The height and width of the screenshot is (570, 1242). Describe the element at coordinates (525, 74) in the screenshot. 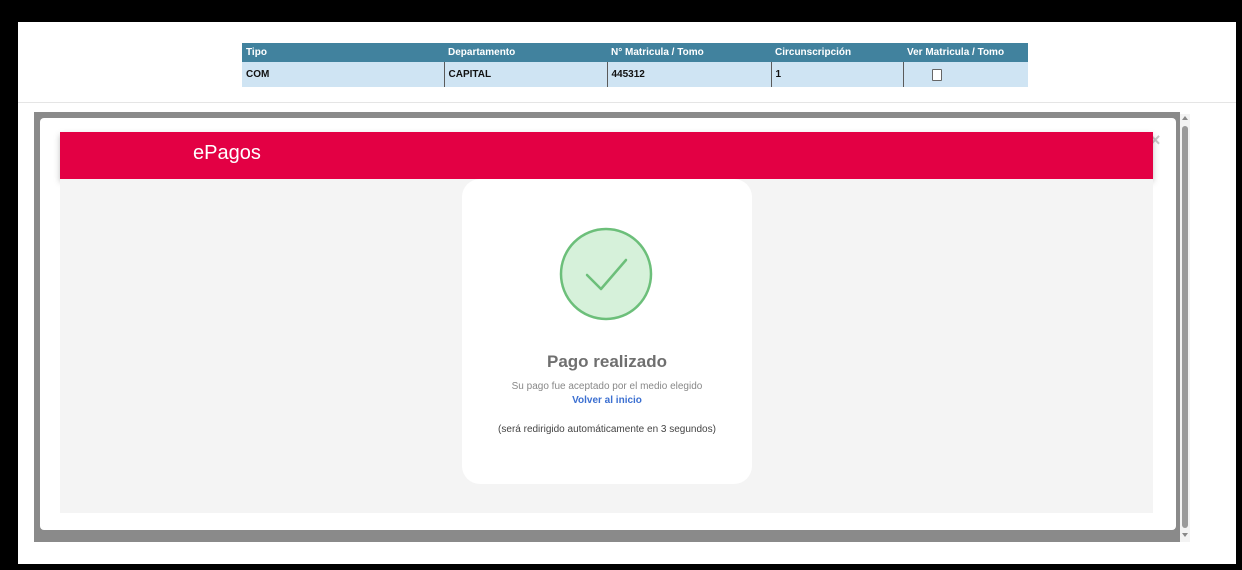

I see `cell-departamento: CAPITAL` at that location.